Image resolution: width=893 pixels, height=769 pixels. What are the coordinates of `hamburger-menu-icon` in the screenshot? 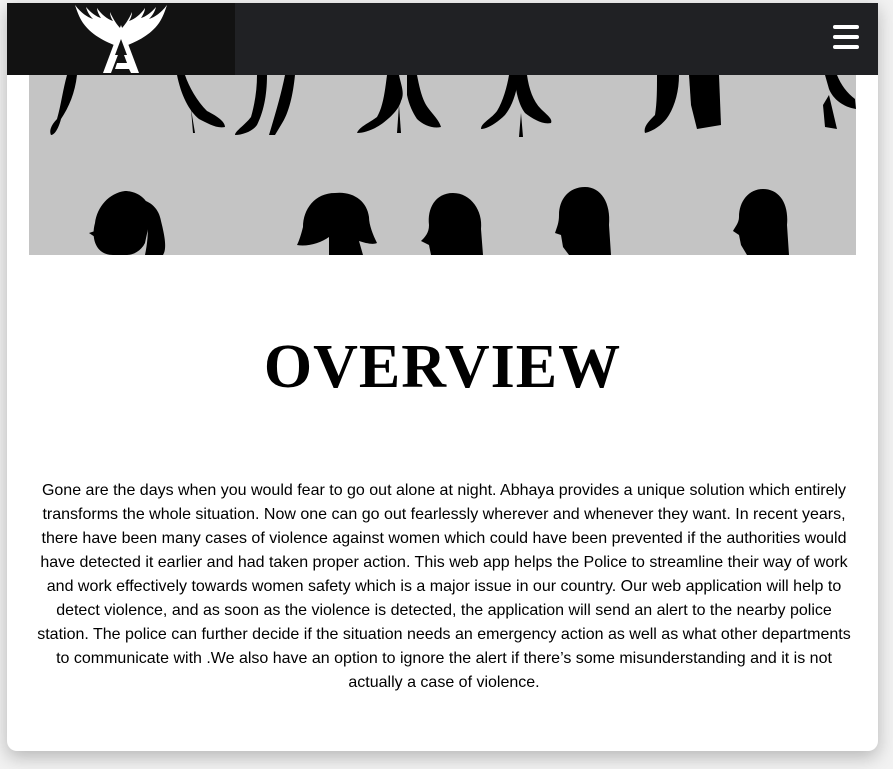 It's located at (846, 27).